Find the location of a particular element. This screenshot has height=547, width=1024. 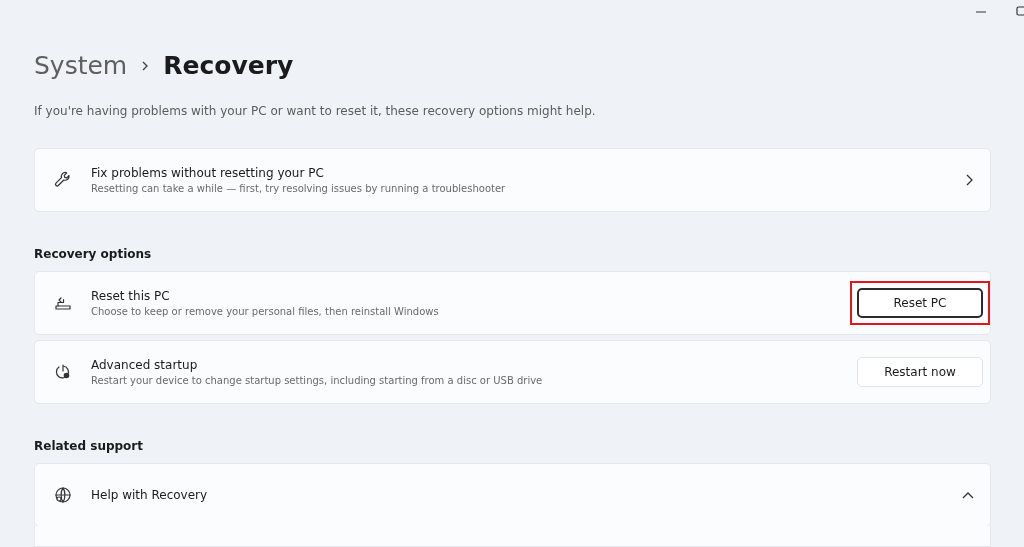

settings-card: Fix problems without resetting your PC Resetting can take a while — first, try resolving issues by running a troubleshooter is located at coordinates (512, 180).